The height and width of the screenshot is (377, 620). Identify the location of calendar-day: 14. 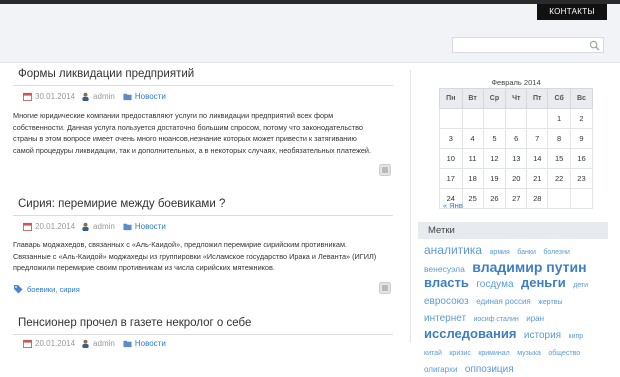
(537, 158).